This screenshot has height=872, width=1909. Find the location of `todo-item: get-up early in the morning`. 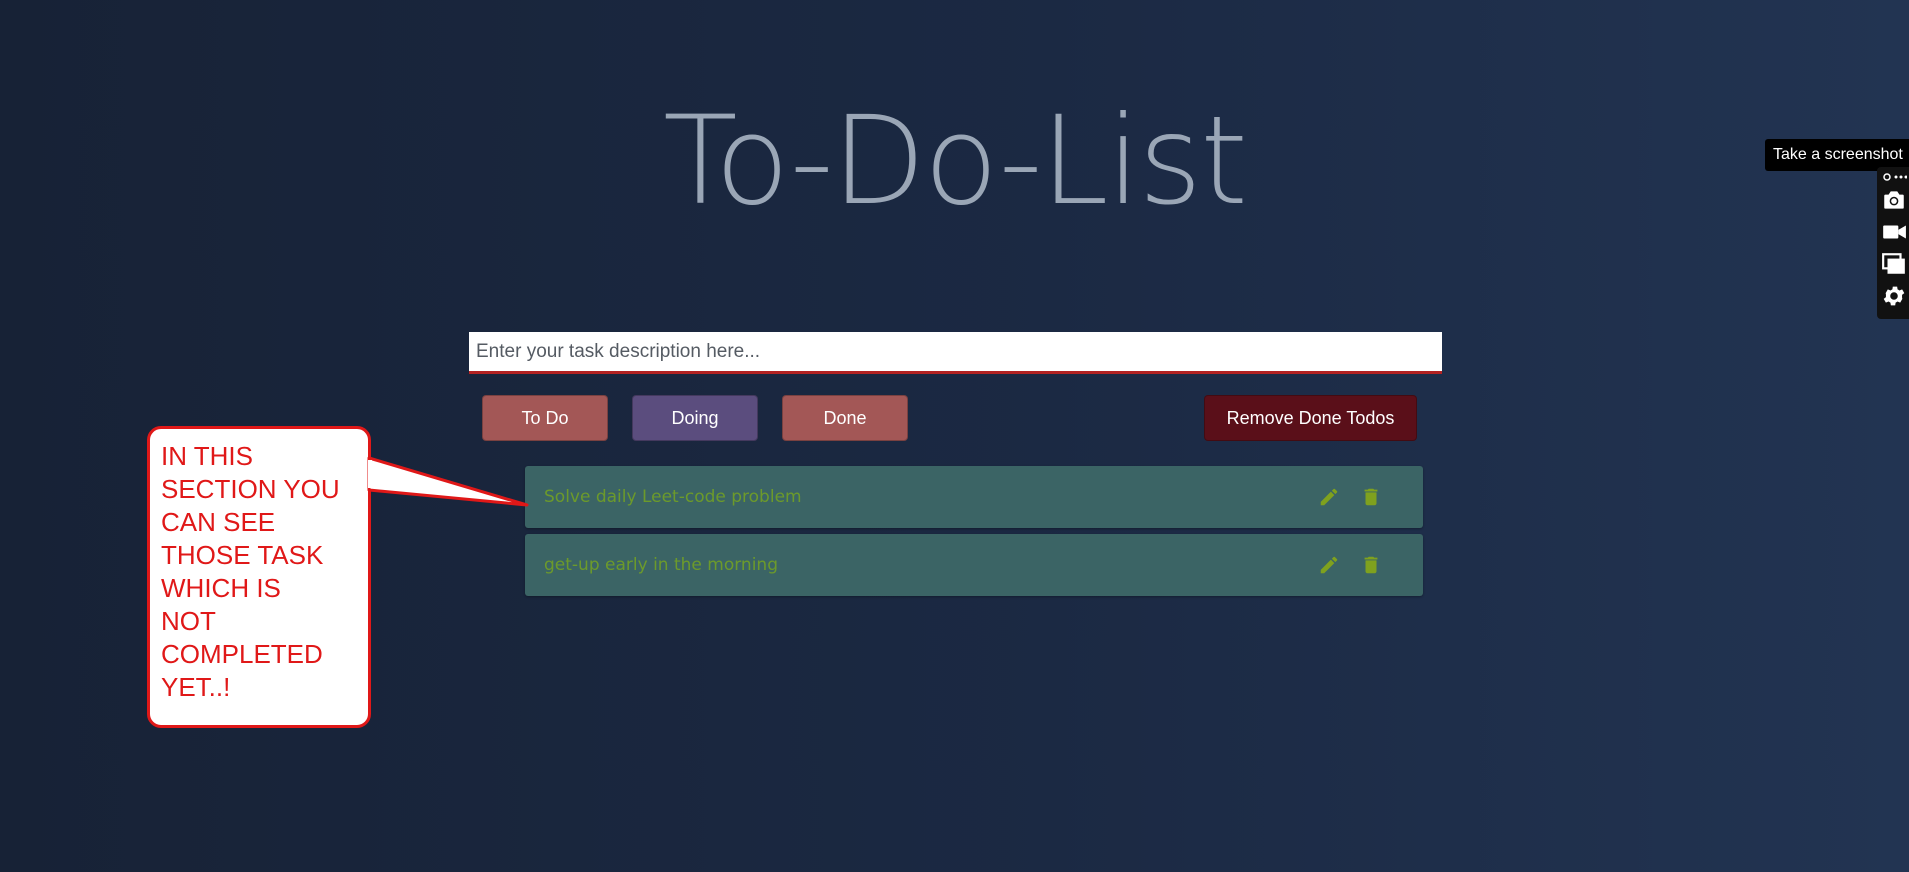

todo-item: get-up early in the morning is located at coordinates (974, 565).